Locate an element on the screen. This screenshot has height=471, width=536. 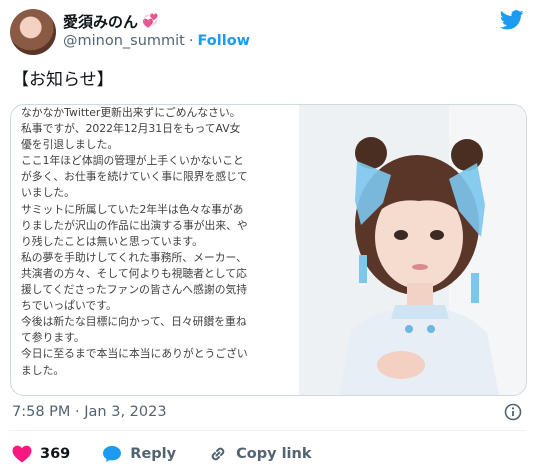
letter-line: ここ1年ほど体調の管理が上手くいかないこと is located at coordinates (132, 161).